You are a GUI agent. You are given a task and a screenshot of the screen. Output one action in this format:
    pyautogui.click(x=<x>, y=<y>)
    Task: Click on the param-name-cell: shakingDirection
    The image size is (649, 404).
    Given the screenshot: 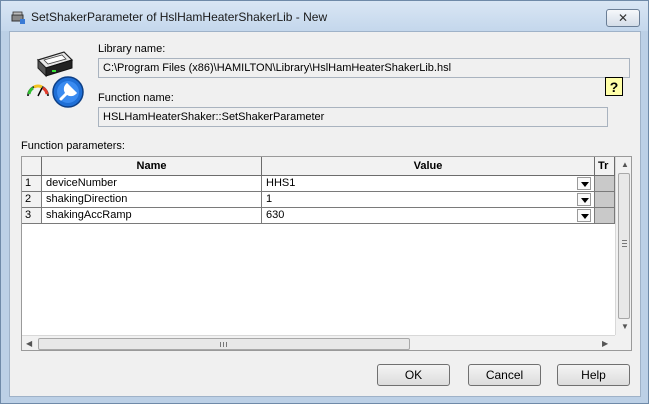 What is the action you would take?
    pyautogui.click(x=152, y=200)
    